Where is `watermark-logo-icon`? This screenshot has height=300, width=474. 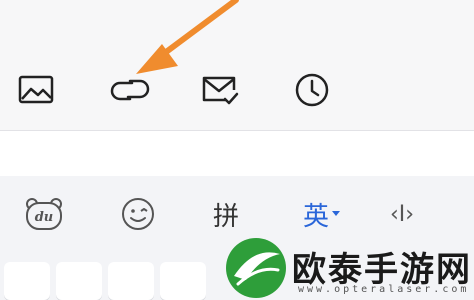
watermark-logo-icon is located at coordinates (256, 268).